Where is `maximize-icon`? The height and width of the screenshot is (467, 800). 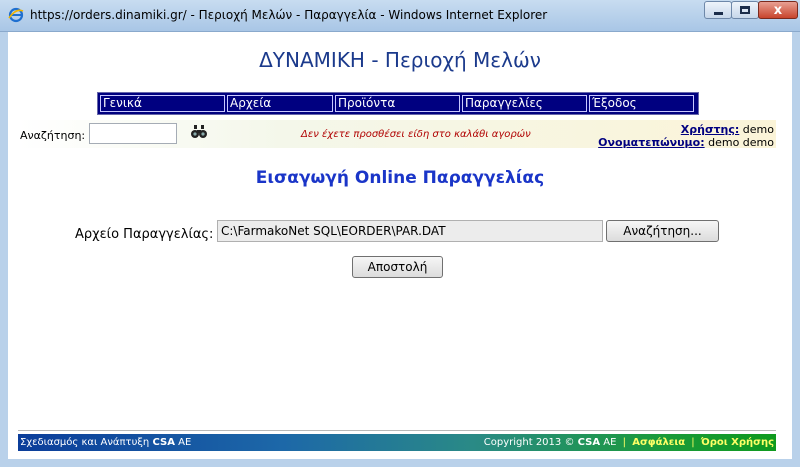
maximize-icon is located at coordinates (745, 10).